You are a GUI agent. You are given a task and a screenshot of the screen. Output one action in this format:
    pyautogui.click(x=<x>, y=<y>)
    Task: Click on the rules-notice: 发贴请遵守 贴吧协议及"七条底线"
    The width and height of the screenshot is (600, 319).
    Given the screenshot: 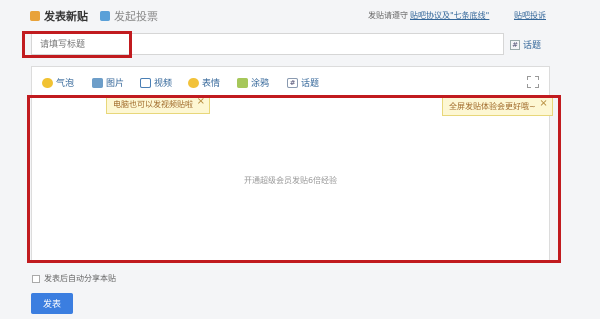 What is the action you would take?
    pyautogui.click(x=428, y=15)
    